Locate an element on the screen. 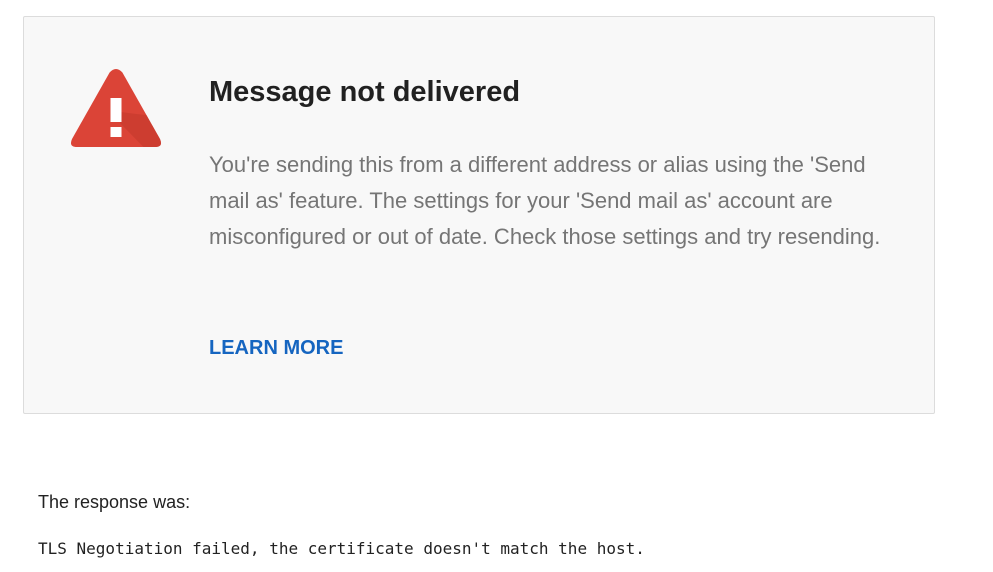  warning-triangle-icon is located at coordinates (116, 108).